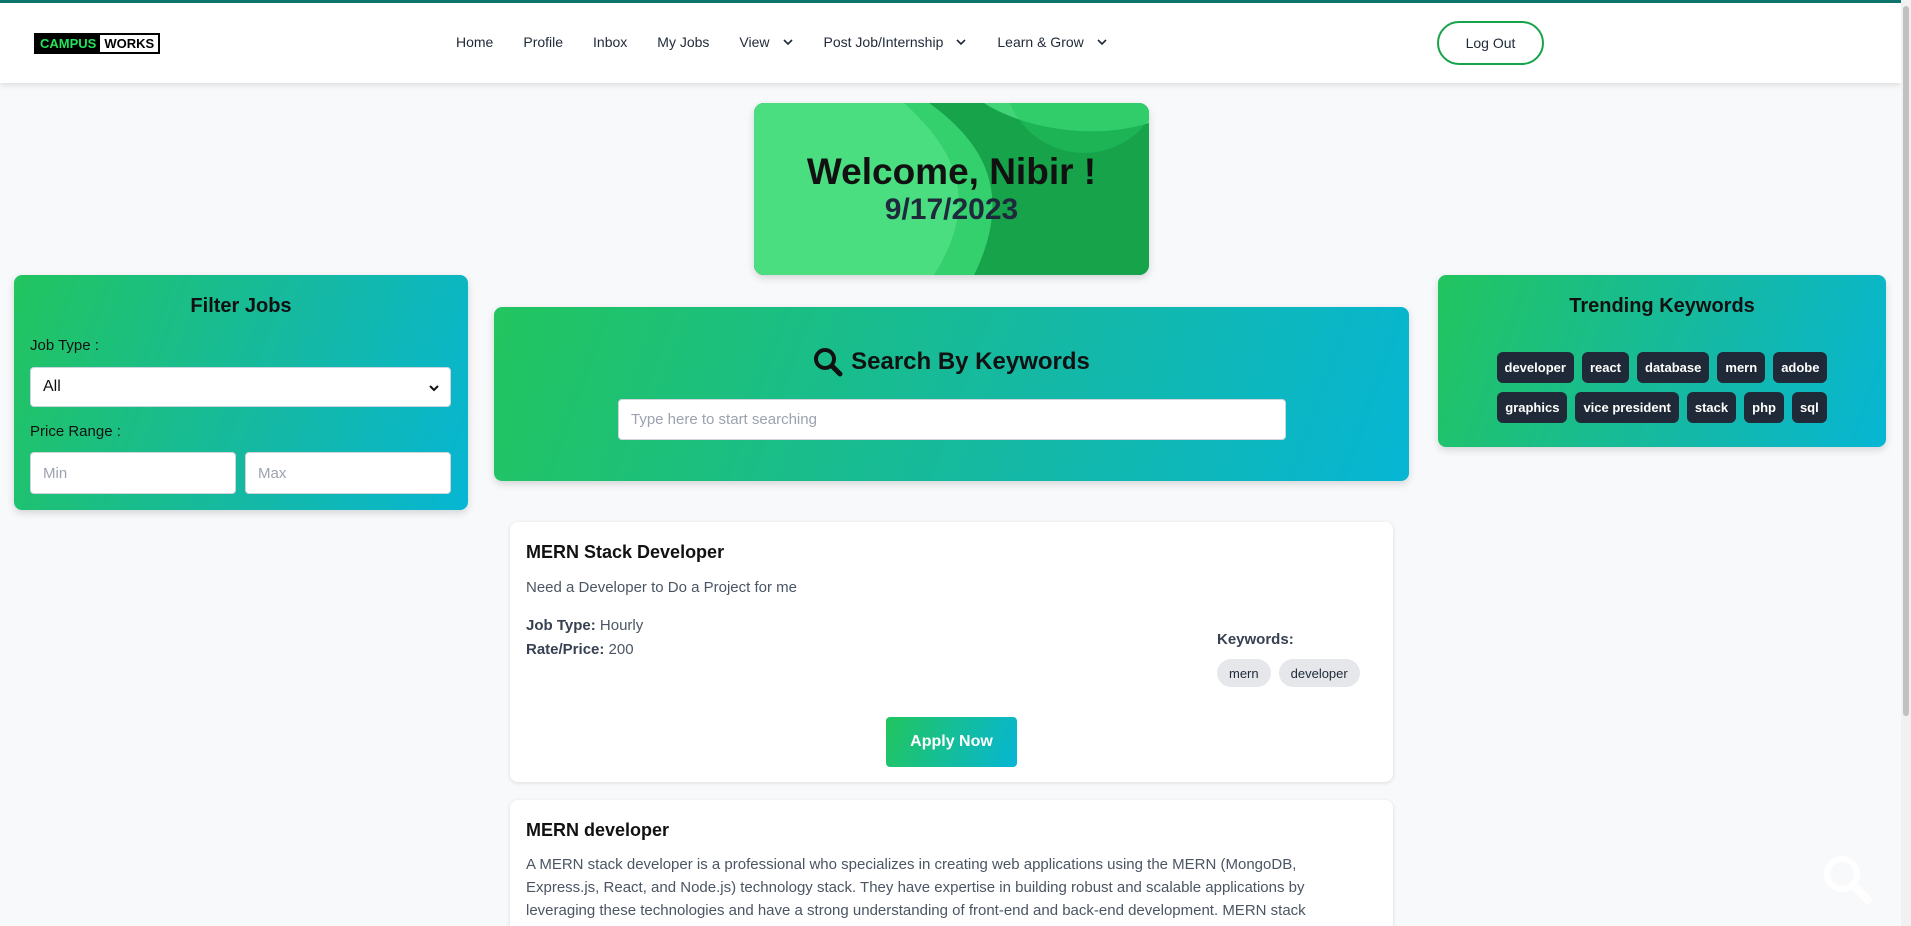 The height and width of the screenshot is (926, 1911). Describe the element at coordinates (951, 742) in the screenshot. I see `apply-now-button: Apply Now` at that location.